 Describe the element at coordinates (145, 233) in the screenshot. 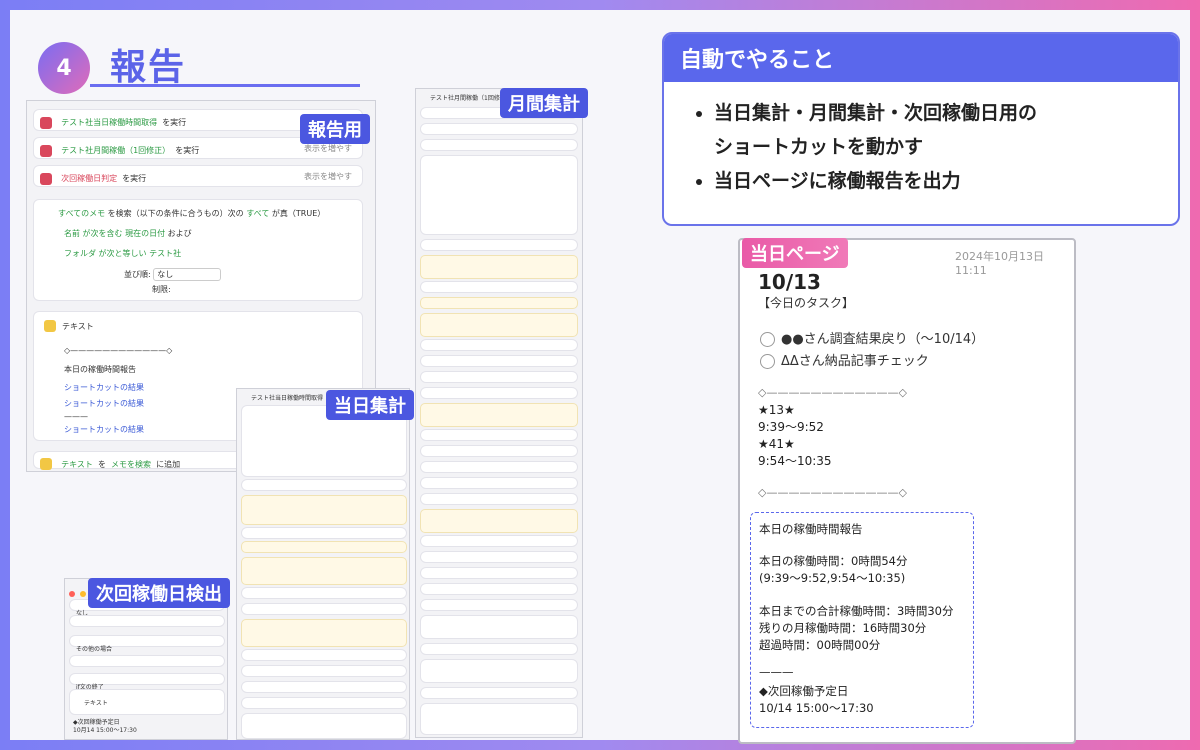

I see `filter-token: 現在の日付` at that location.